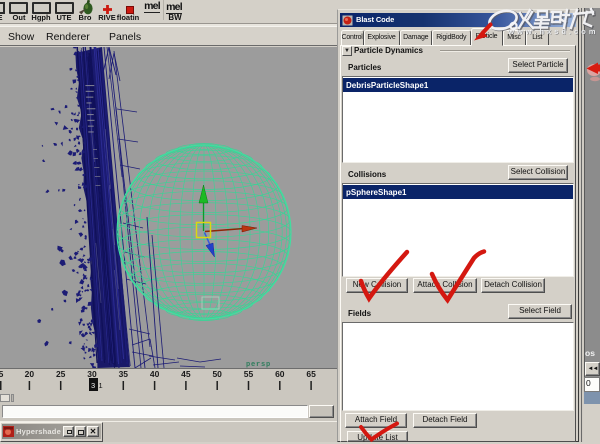 The height and width of the screenshot is (444, 600). Describe the element at coordinates (61, 374) in the screenshot. I see `svg-text: 25` at that location.